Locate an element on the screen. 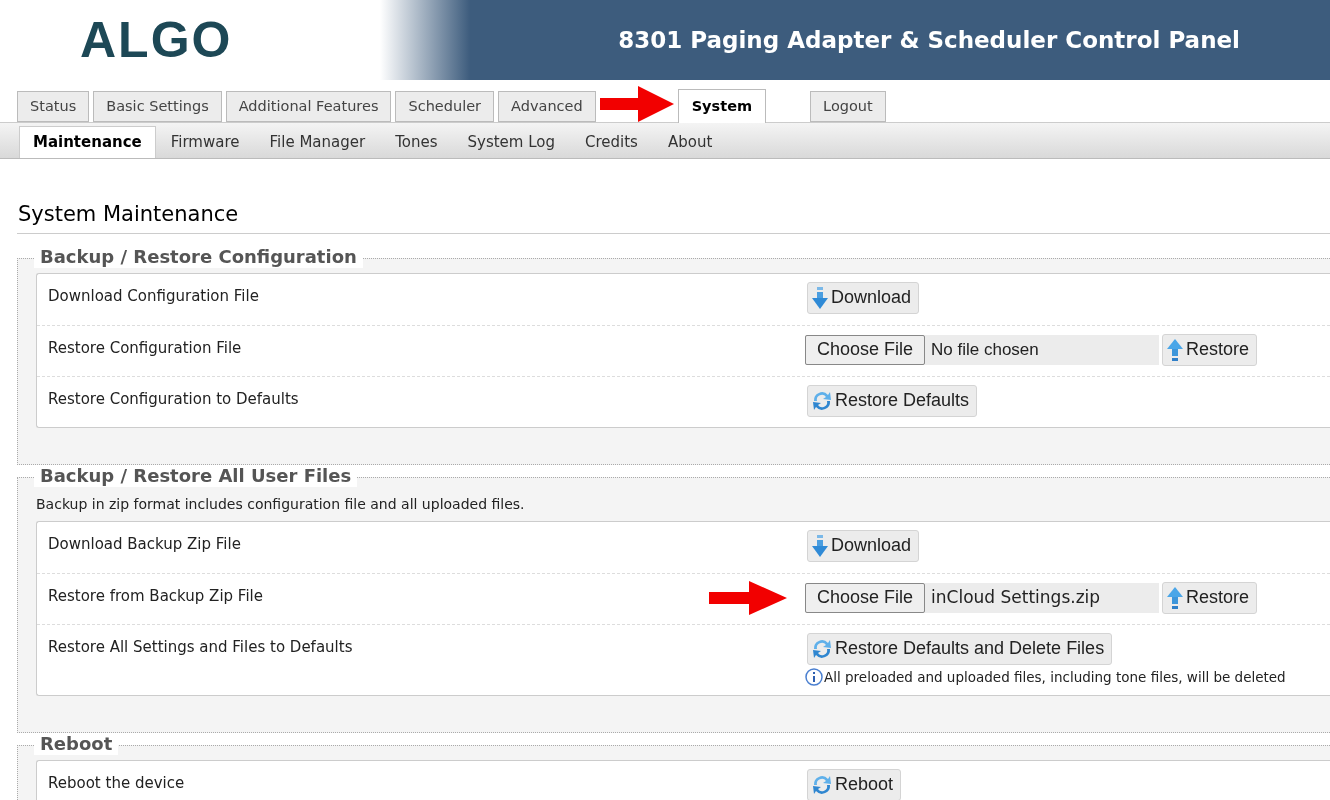 Image resolution: width=1330 pixels, height=800 pixels. page-title: System Maintenance is located at coordinates (129, 214).